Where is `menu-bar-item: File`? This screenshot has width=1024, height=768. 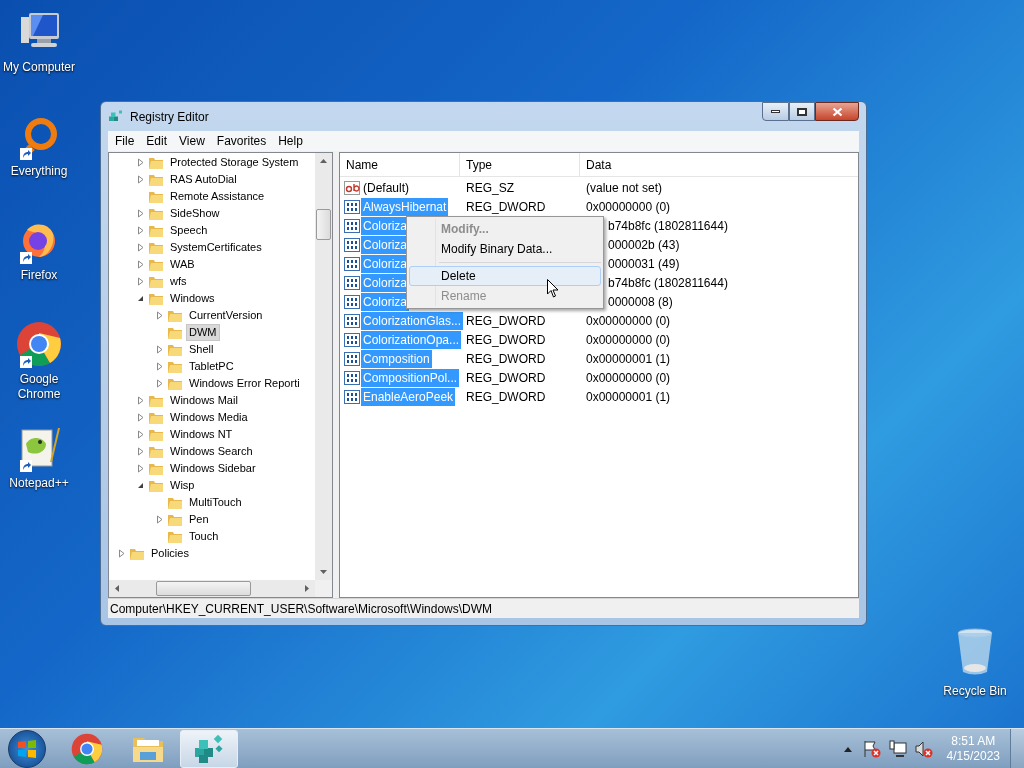 menu-bar-item: File is located at coordinates (125, 141).